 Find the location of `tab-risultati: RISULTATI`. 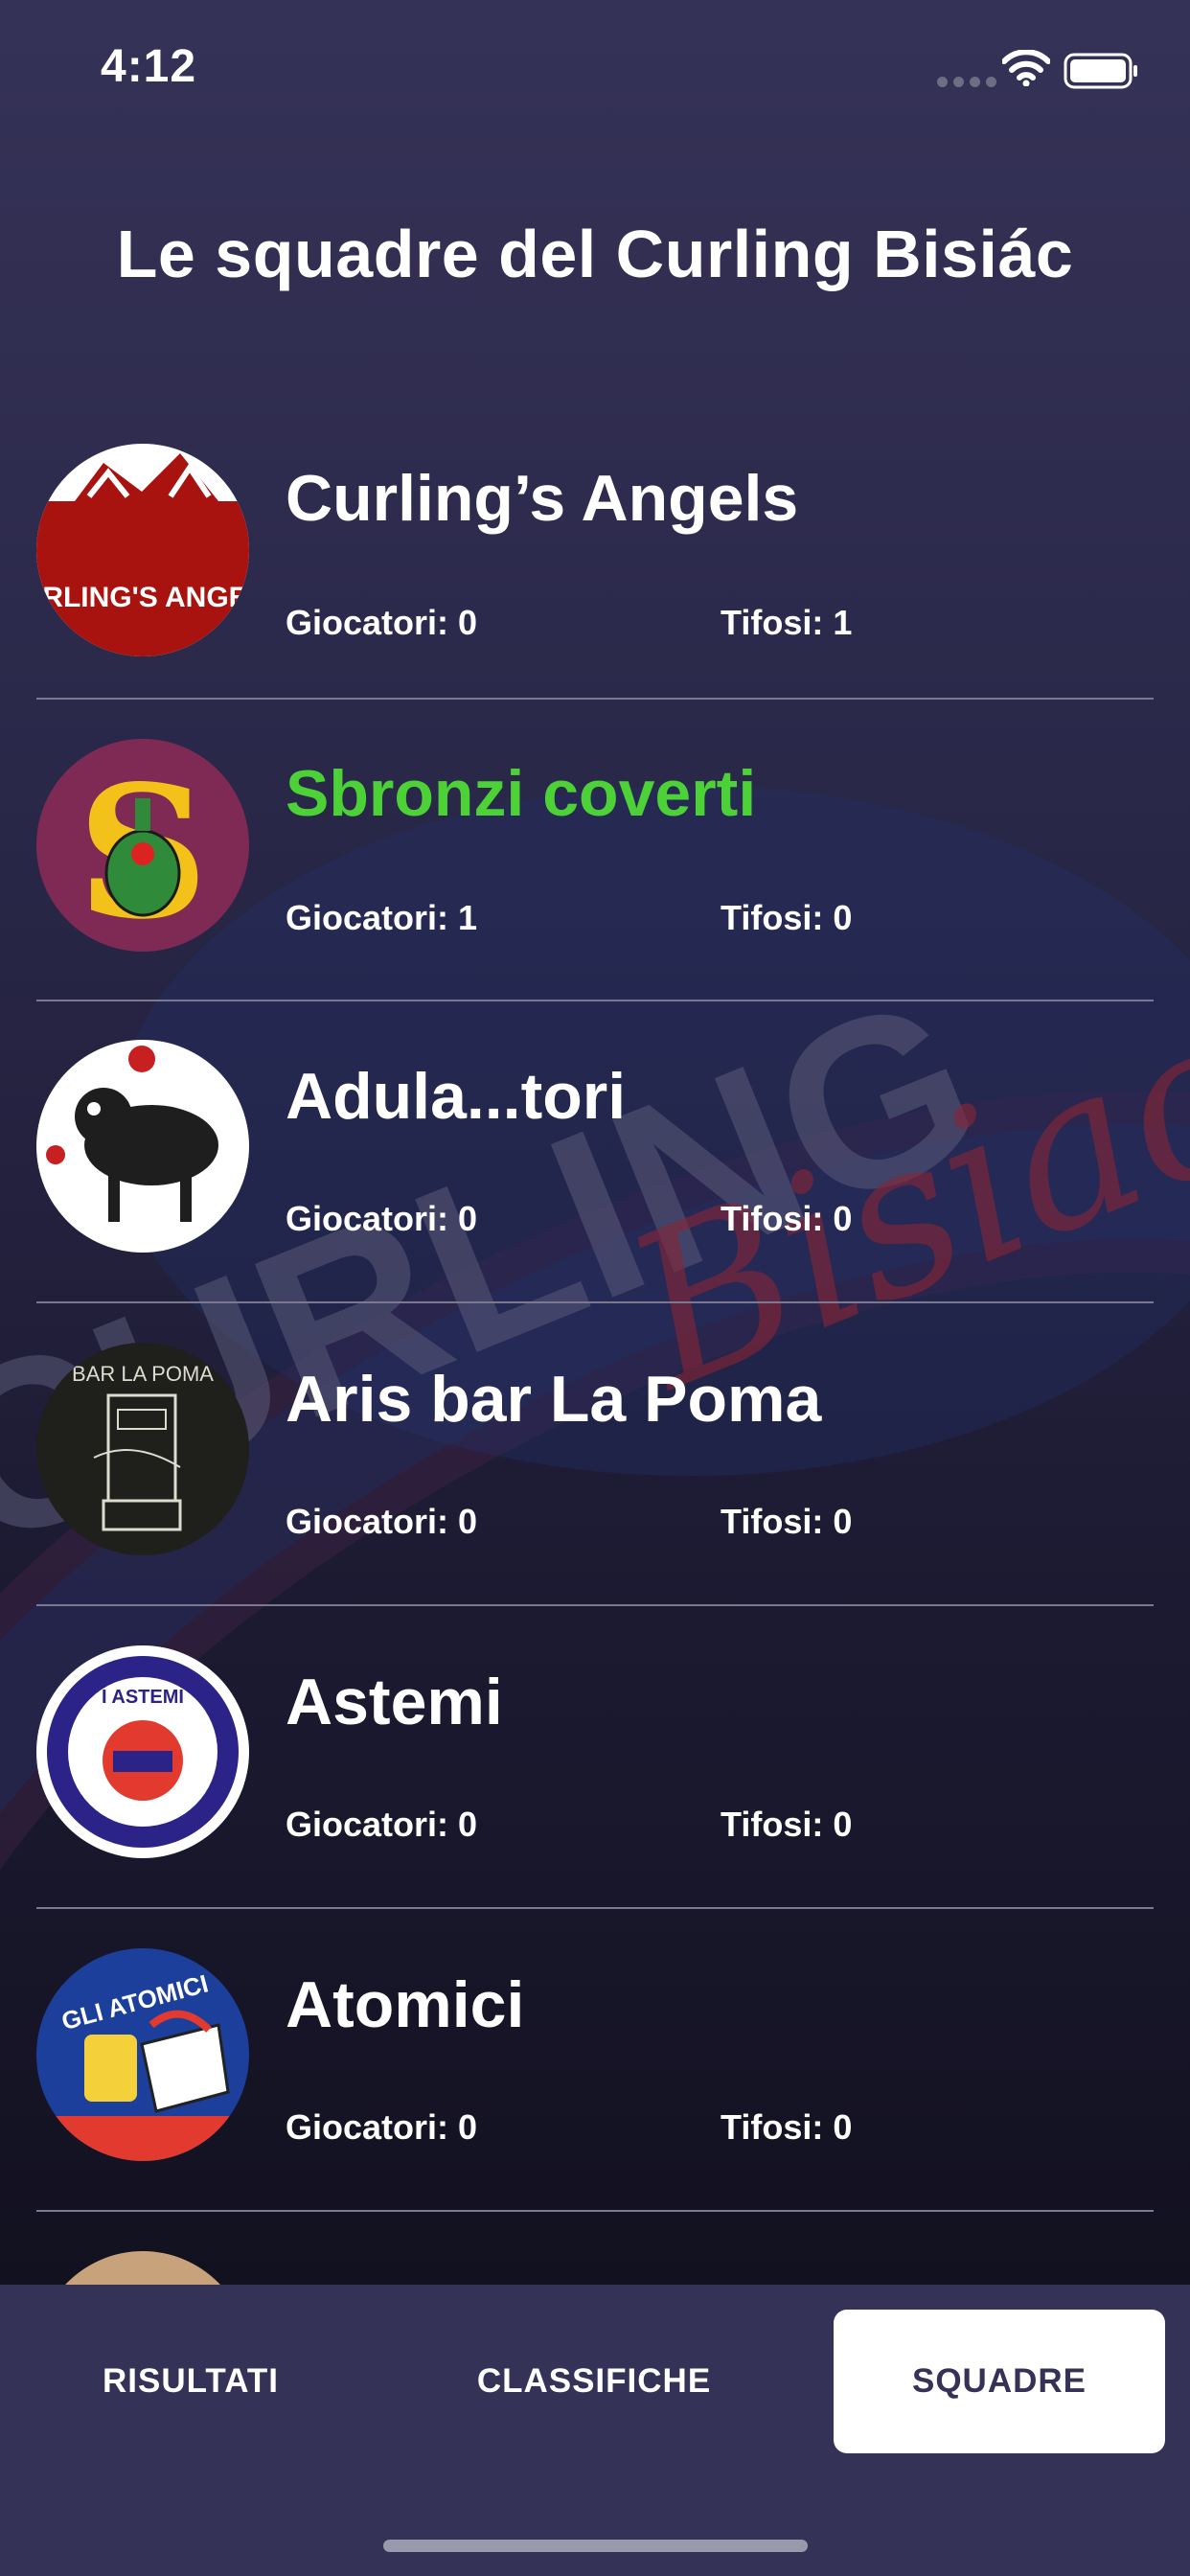

tab-risultati: RISULTATI is located at coordinates (191, 2381).